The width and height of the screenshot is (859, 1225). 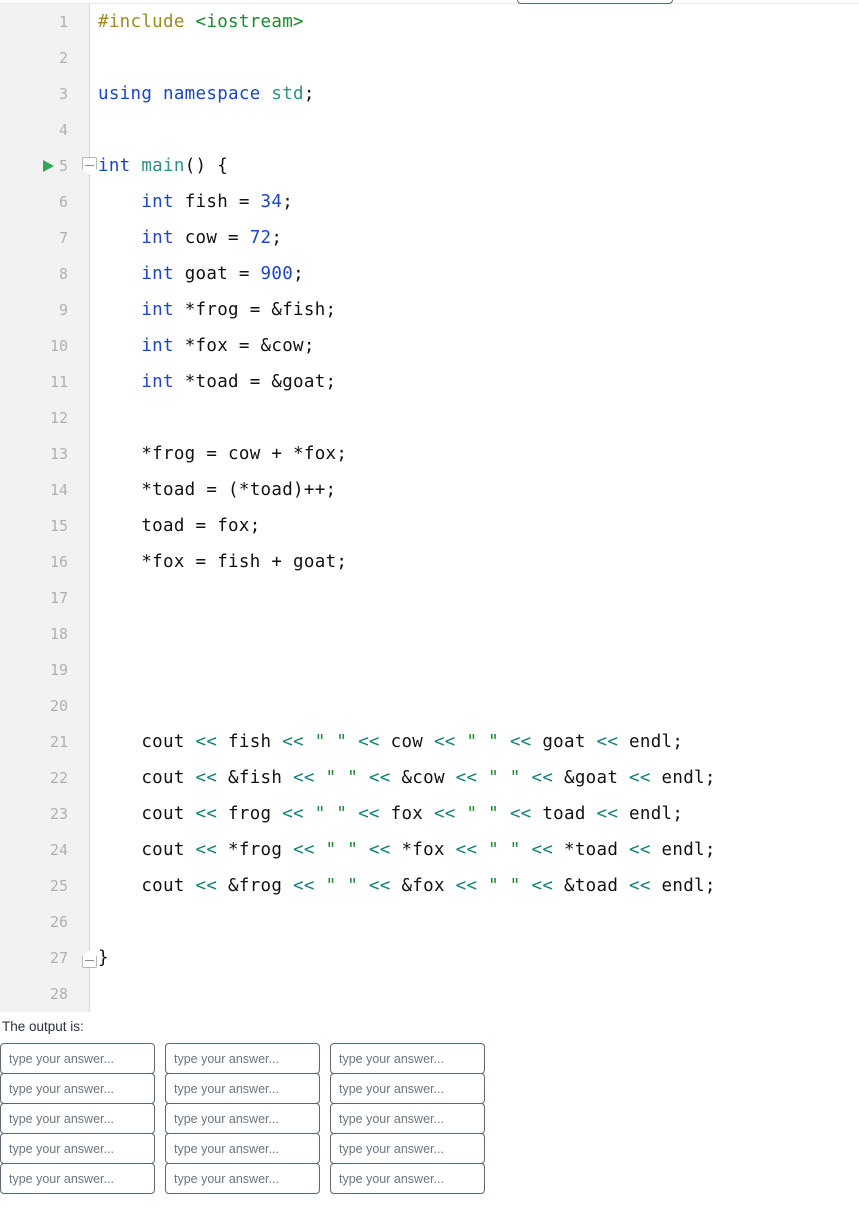 I want to click on fold-shape, so click(x=89, y=958).